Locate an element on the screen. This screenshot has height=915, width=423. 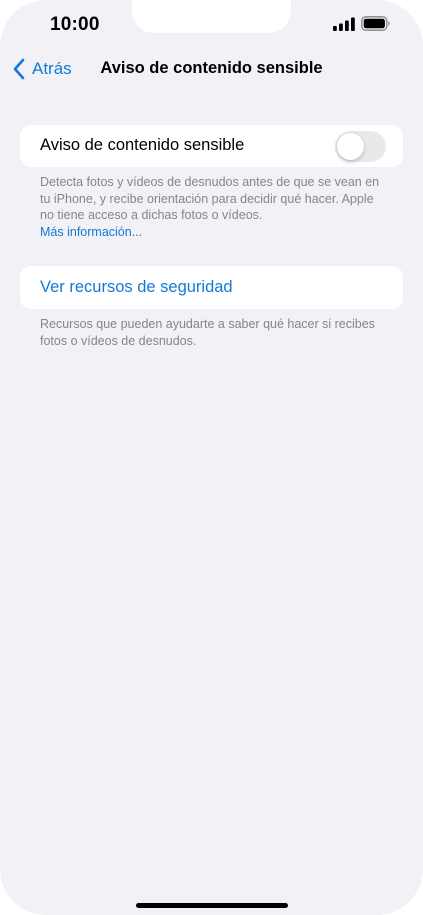
safety-resources-row: Ver recursos de seguridad is located at coordinates (211, 287).